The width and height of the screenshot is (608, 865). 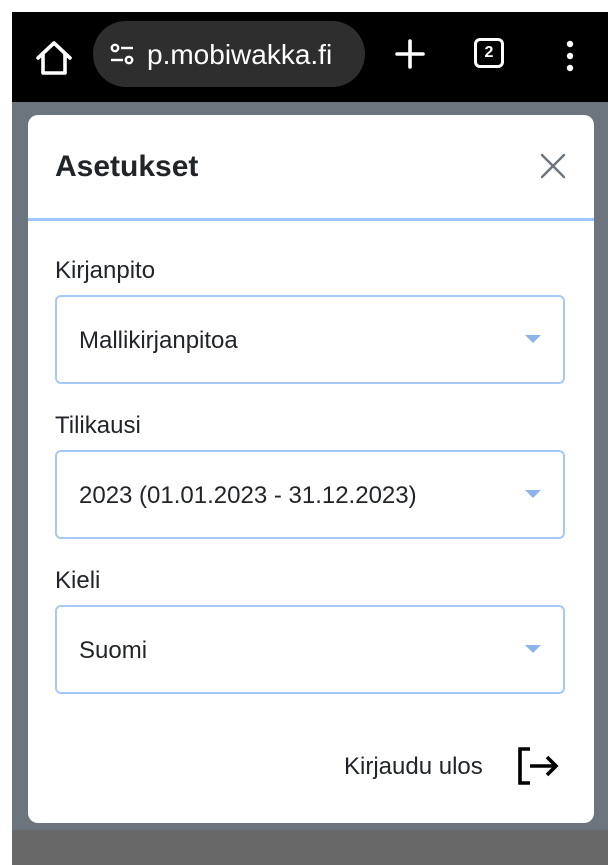 I want to click on address-bar: p.mobiwakka.fi, so click(x=229, y=54).